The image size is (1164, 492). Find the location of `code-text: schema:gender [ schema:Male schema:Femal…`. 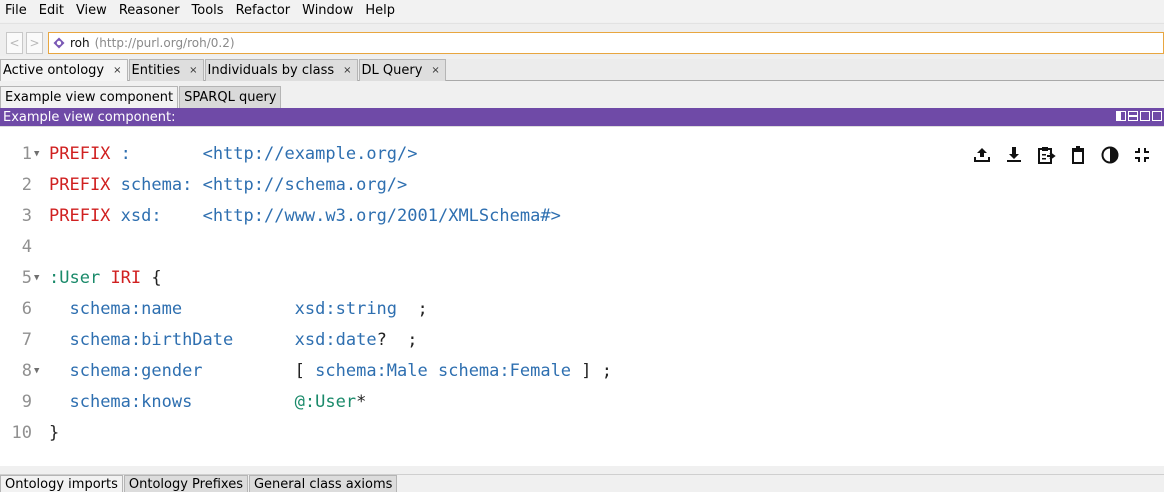

code-text: schema:gender [ schema:Male schema:Femal… is located at coordinates (330, 371).